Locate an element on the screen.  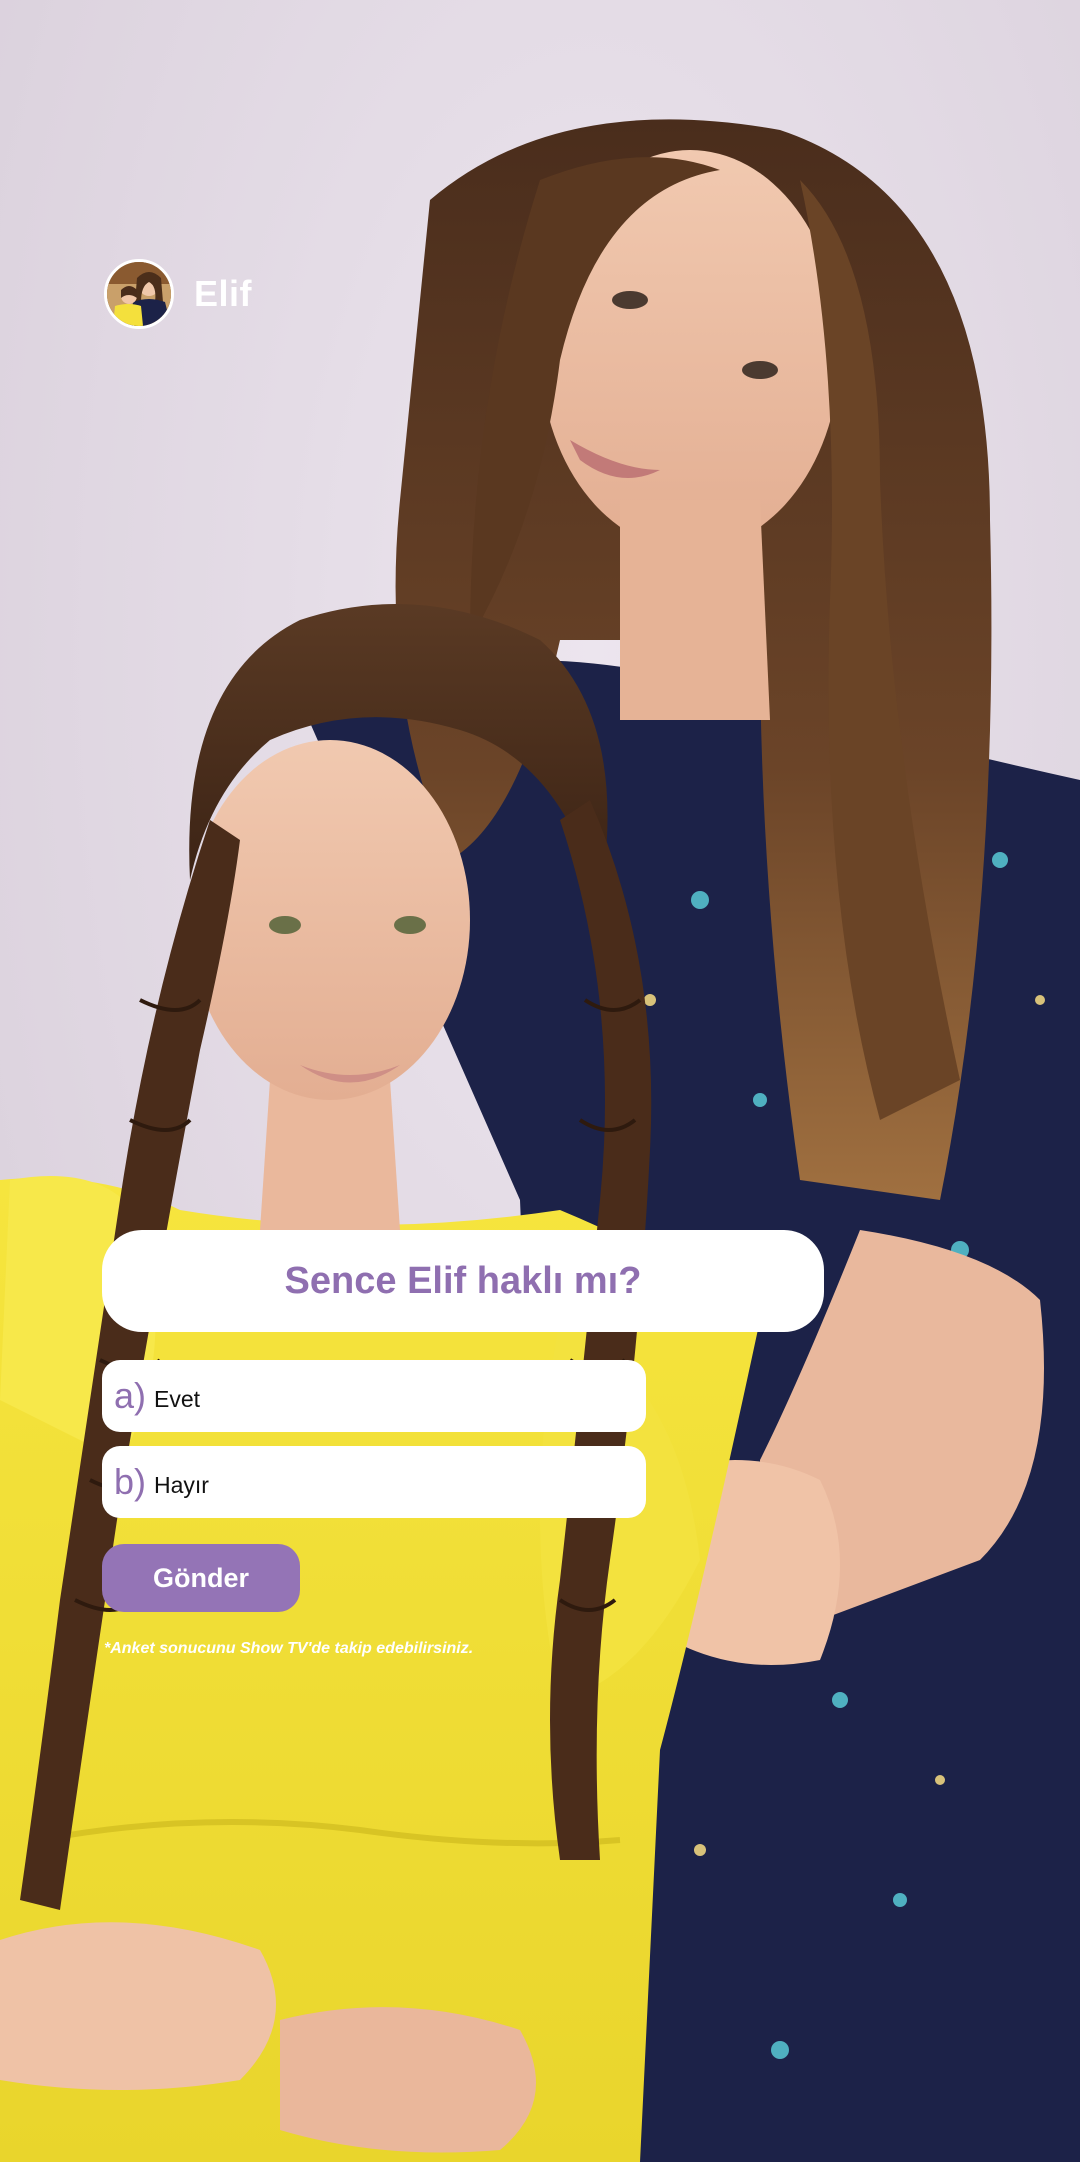
poll-question-card: Sence Elif haklı mı? is located at coordinates (463, 1281).